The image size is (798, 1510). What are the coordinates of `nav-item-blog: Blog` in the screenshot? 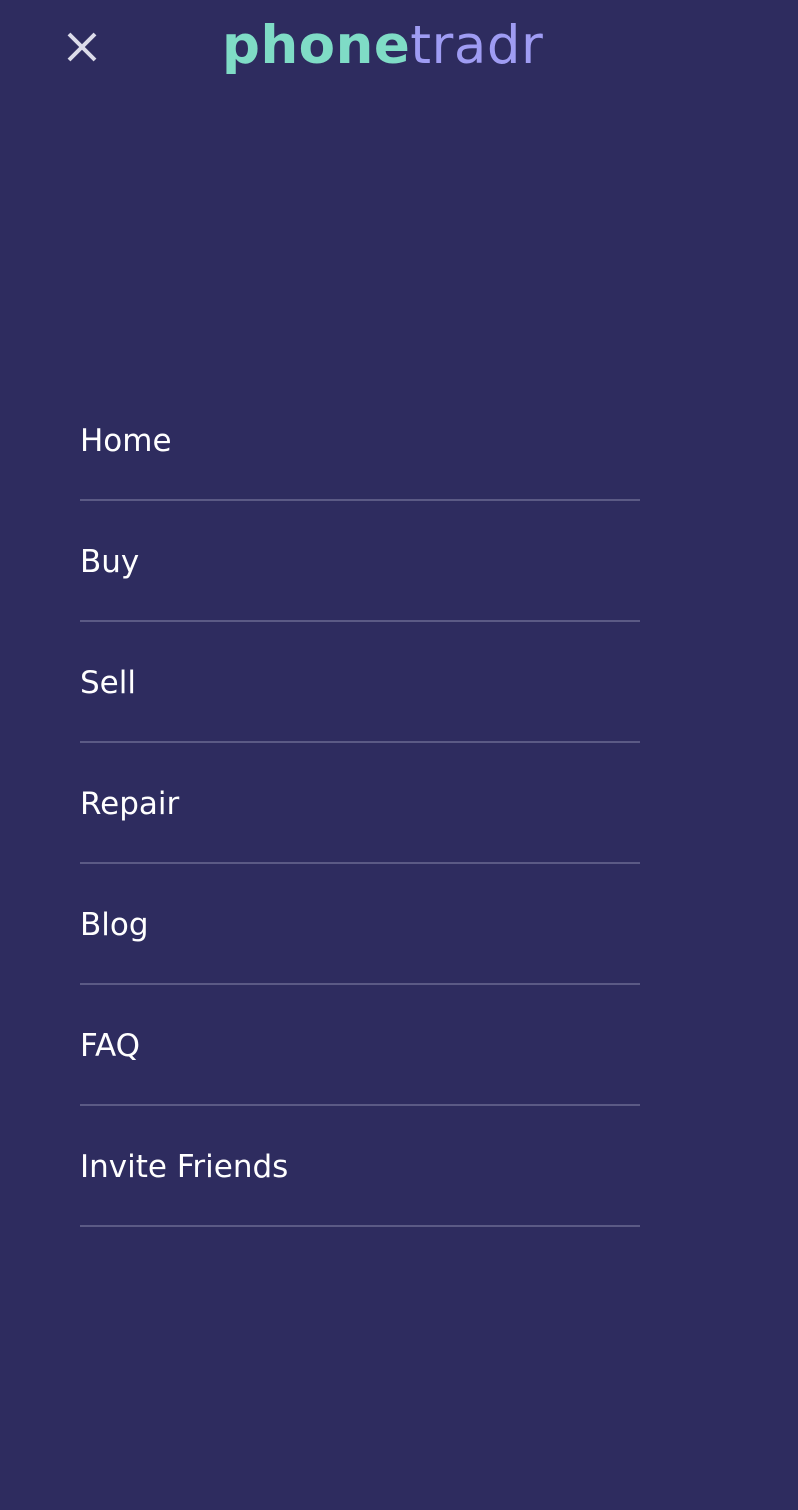 It's located at (360, 924).